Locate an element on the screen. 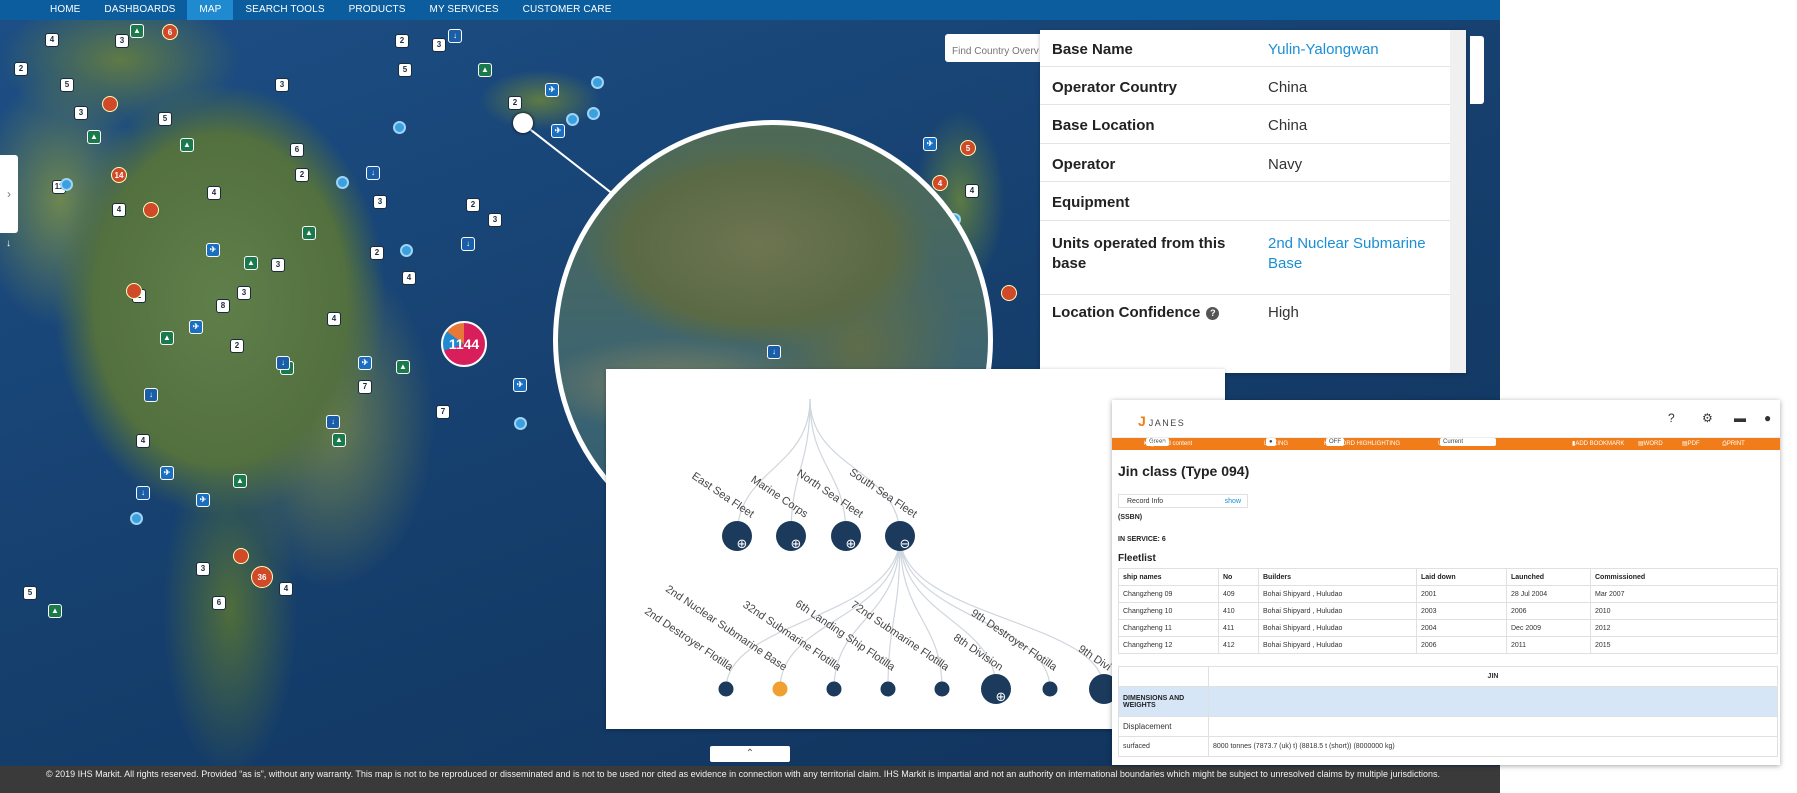  gear-icon: ⚙ is located at coordinates (1707, 418).